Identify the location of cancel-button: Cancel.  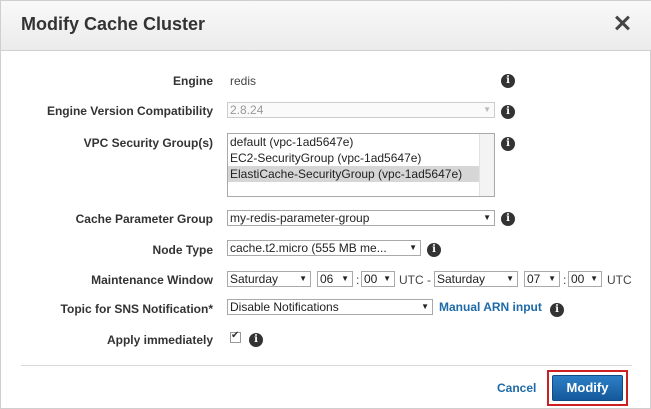
(516, 388).